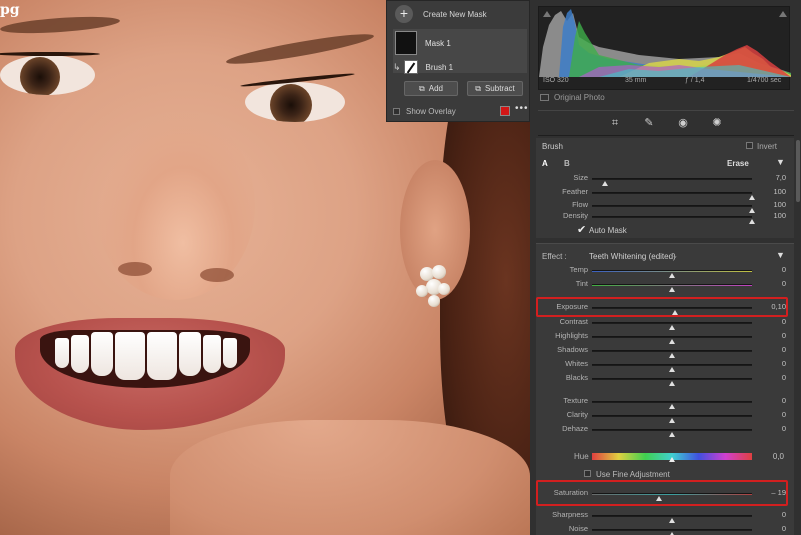  I want to click on blacks-slider-row: Blacks 0, so click(665, 379).